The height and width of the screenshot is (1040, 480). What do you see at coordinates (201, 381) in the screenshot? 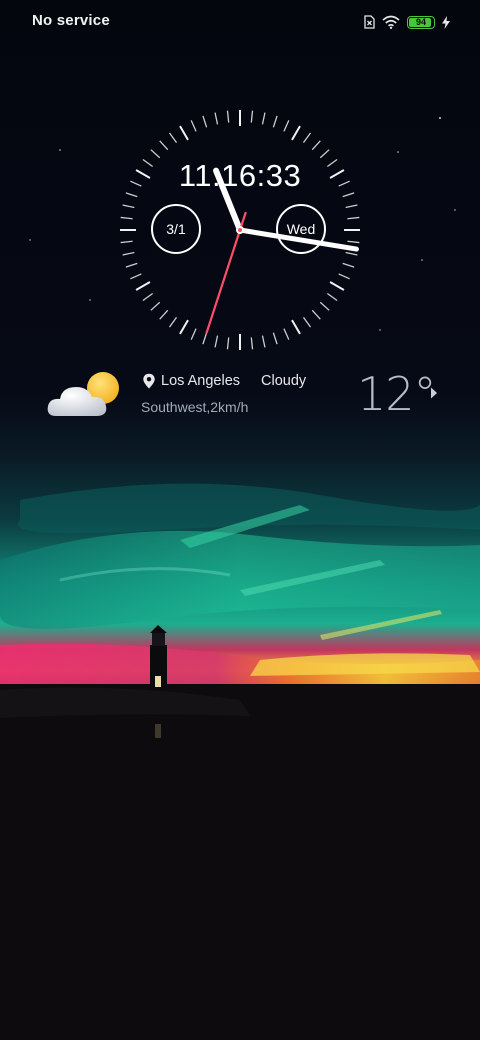
I see `weather-location: Los Angeles` at bounding box center [201, 381].